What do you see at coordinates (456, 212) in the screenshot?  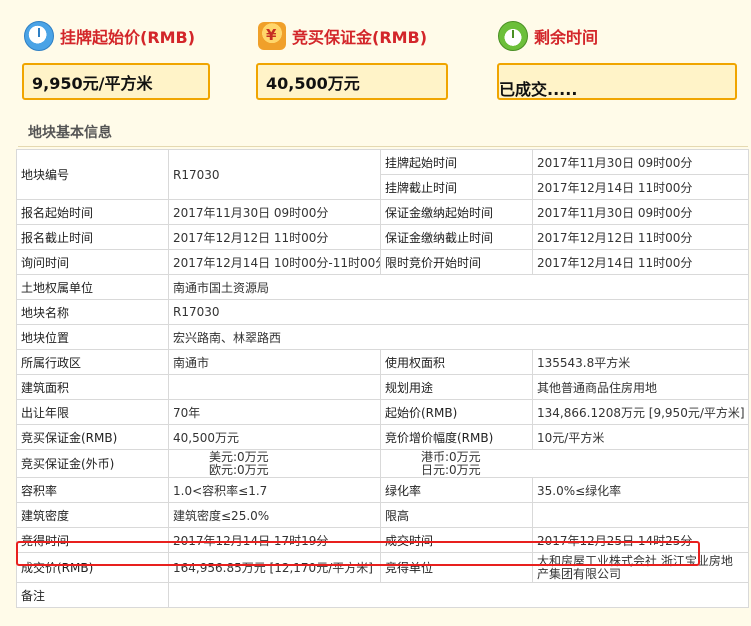 I see `dep-start-label: 保证金缴纳起始时间` at bounding box center [456, 212].